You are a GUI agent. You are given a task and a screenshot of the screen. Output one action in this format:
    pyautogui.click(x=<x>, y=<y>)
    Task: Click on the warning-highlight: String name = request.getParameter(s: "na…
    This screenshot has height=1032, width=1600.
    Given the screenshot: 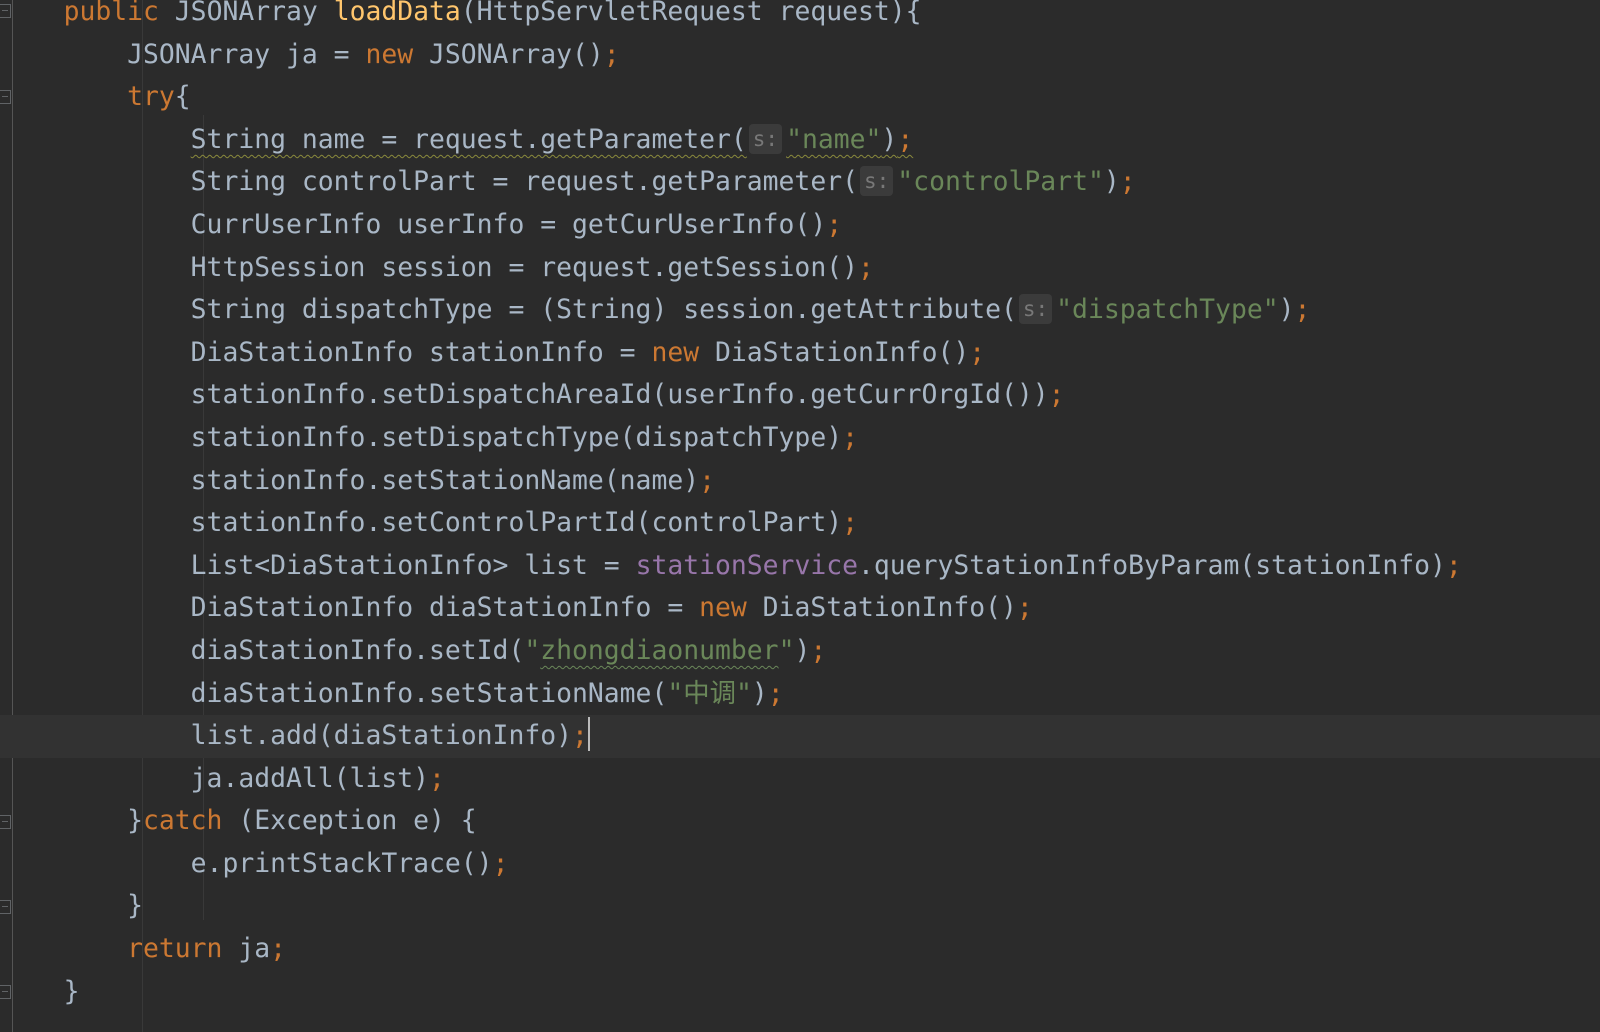 What is the action you would take?
    pyautogui.click(x=552, y=139)
    